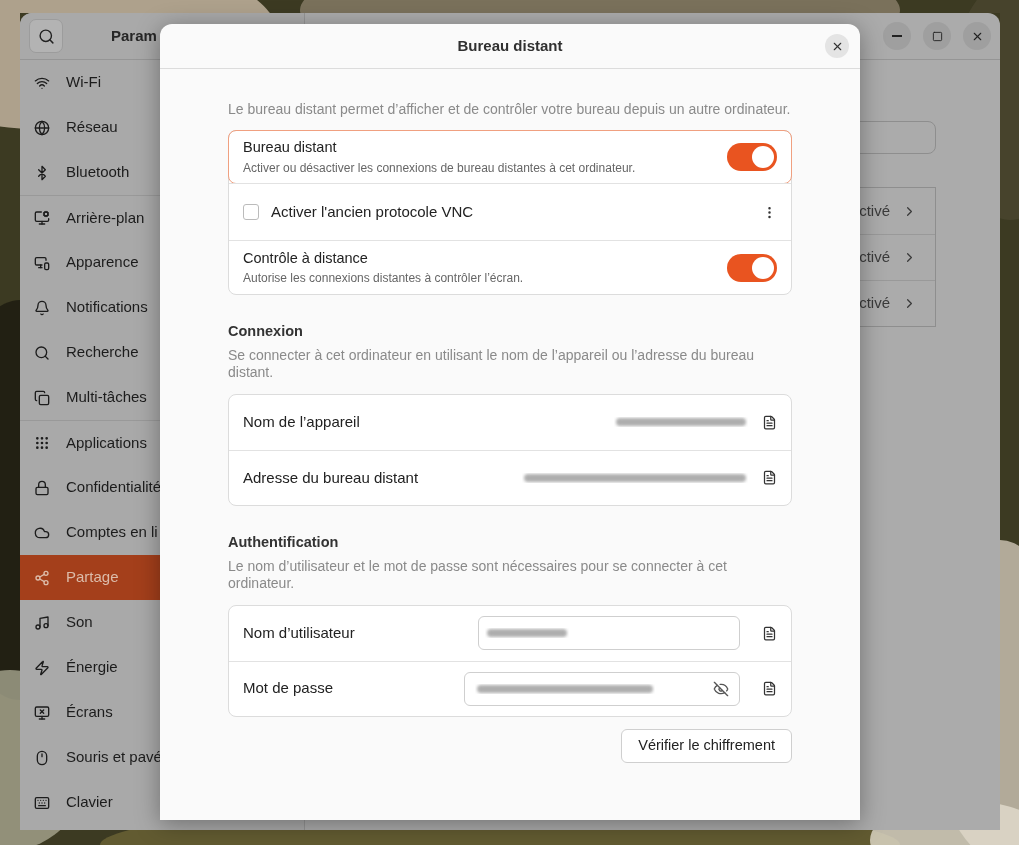 This screenshot has width=1019, height=845. Describe the element at coordinates (284, 542) in the screenshot. I see `section-heading: Authentification` at that location.